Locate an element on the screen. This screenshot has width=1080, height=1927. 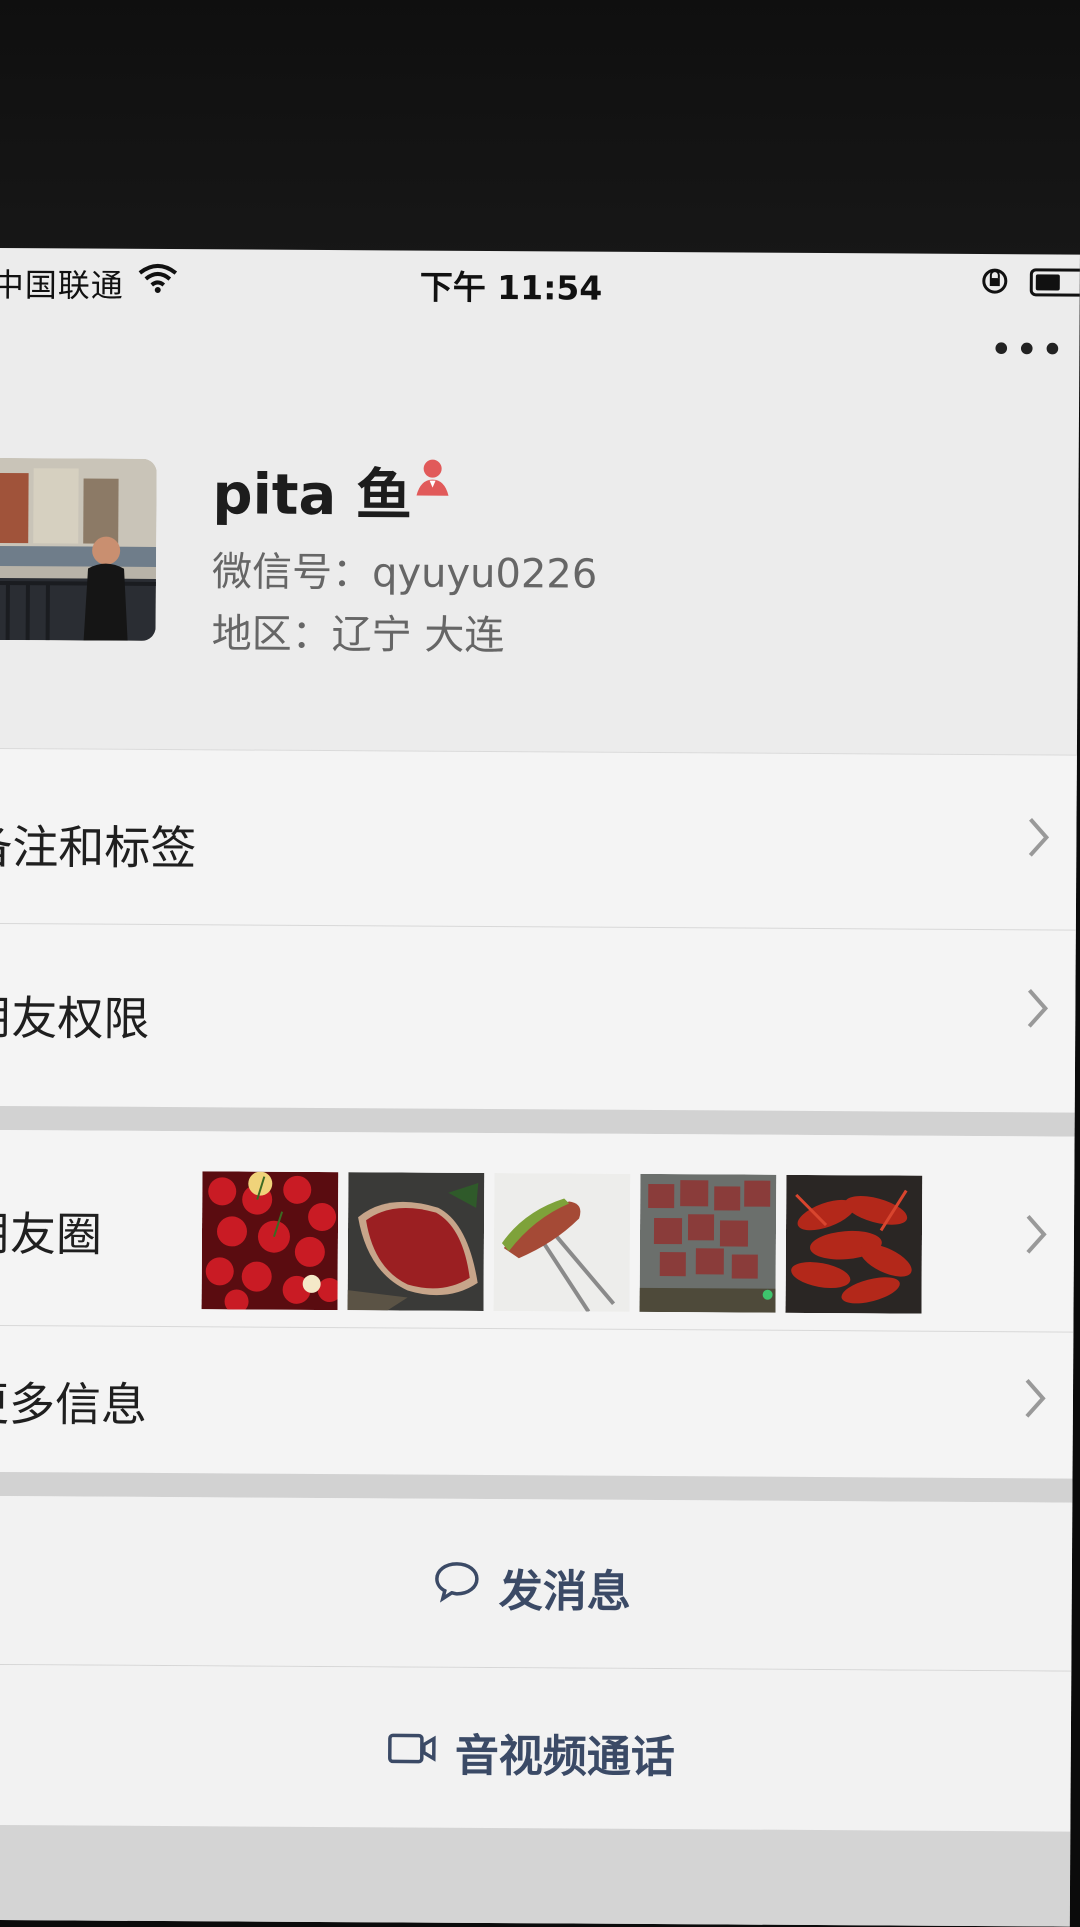
profile-name: pita 鱼 is located at coordinates (312, 490).